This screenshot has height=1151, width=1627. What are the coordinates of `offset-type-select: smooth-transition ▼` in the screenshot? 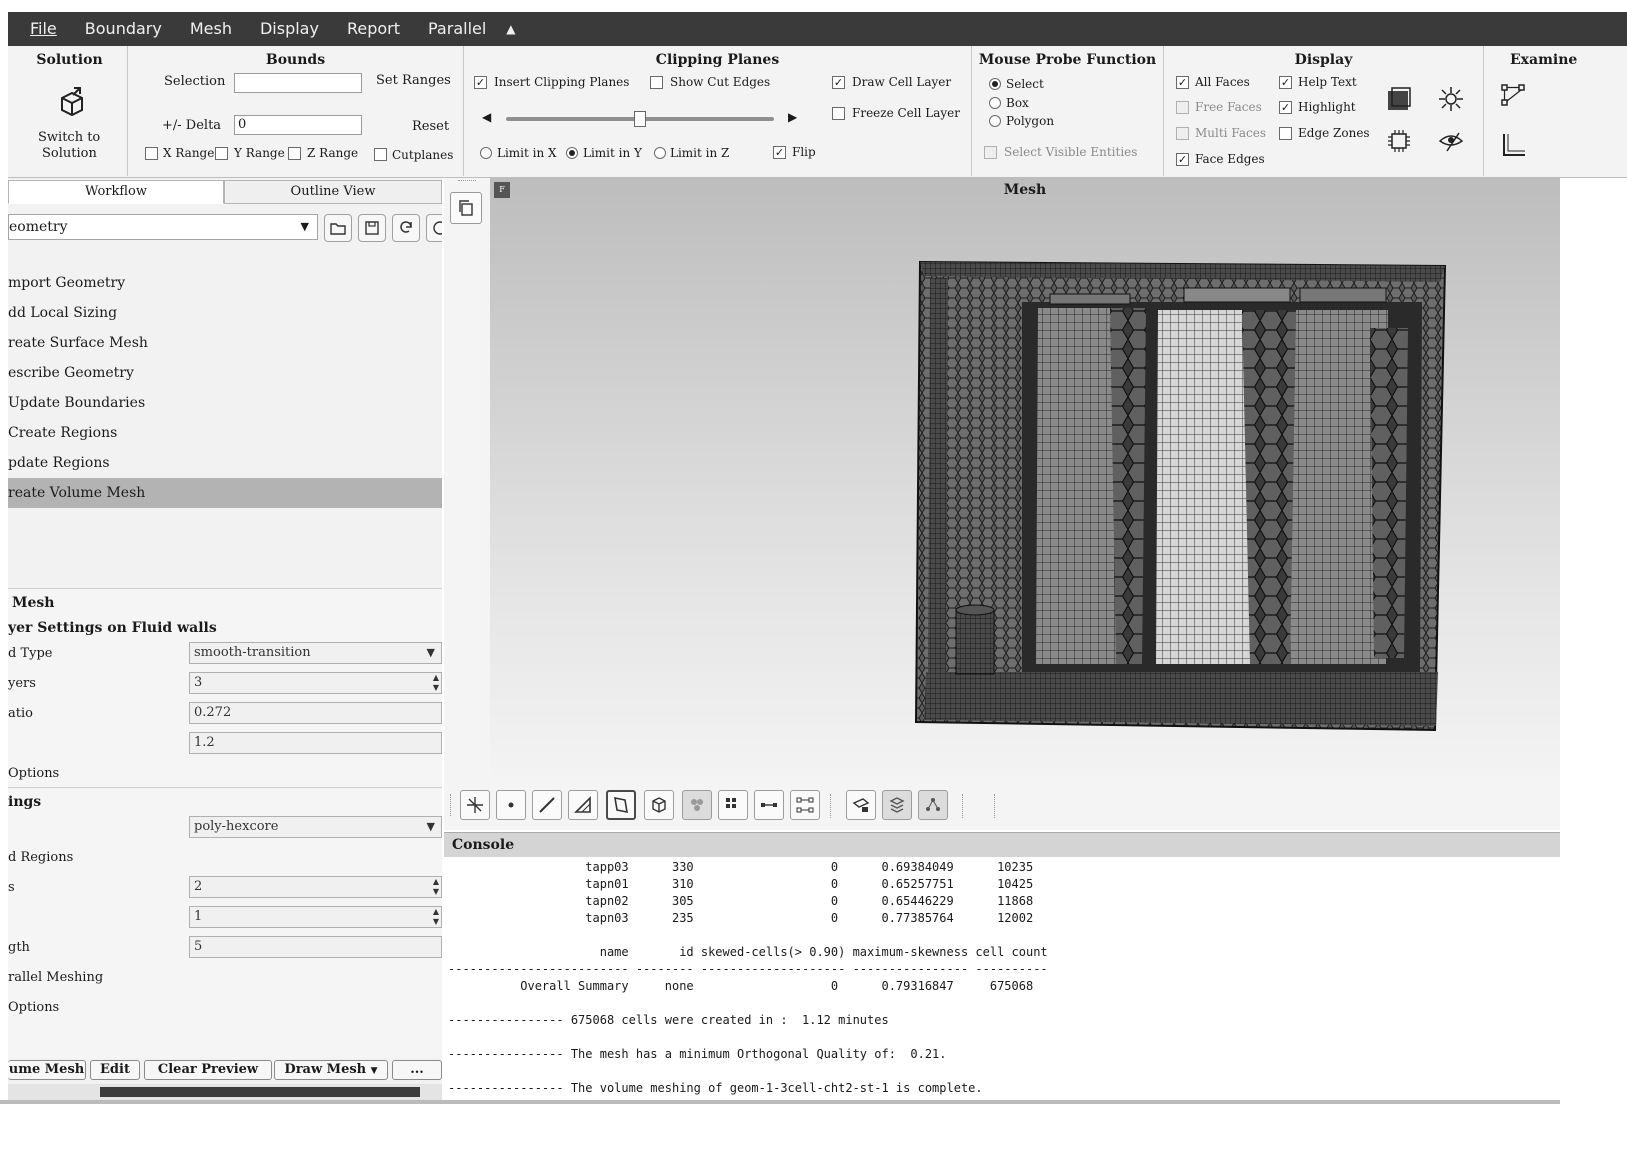 It's located at (315, 653).